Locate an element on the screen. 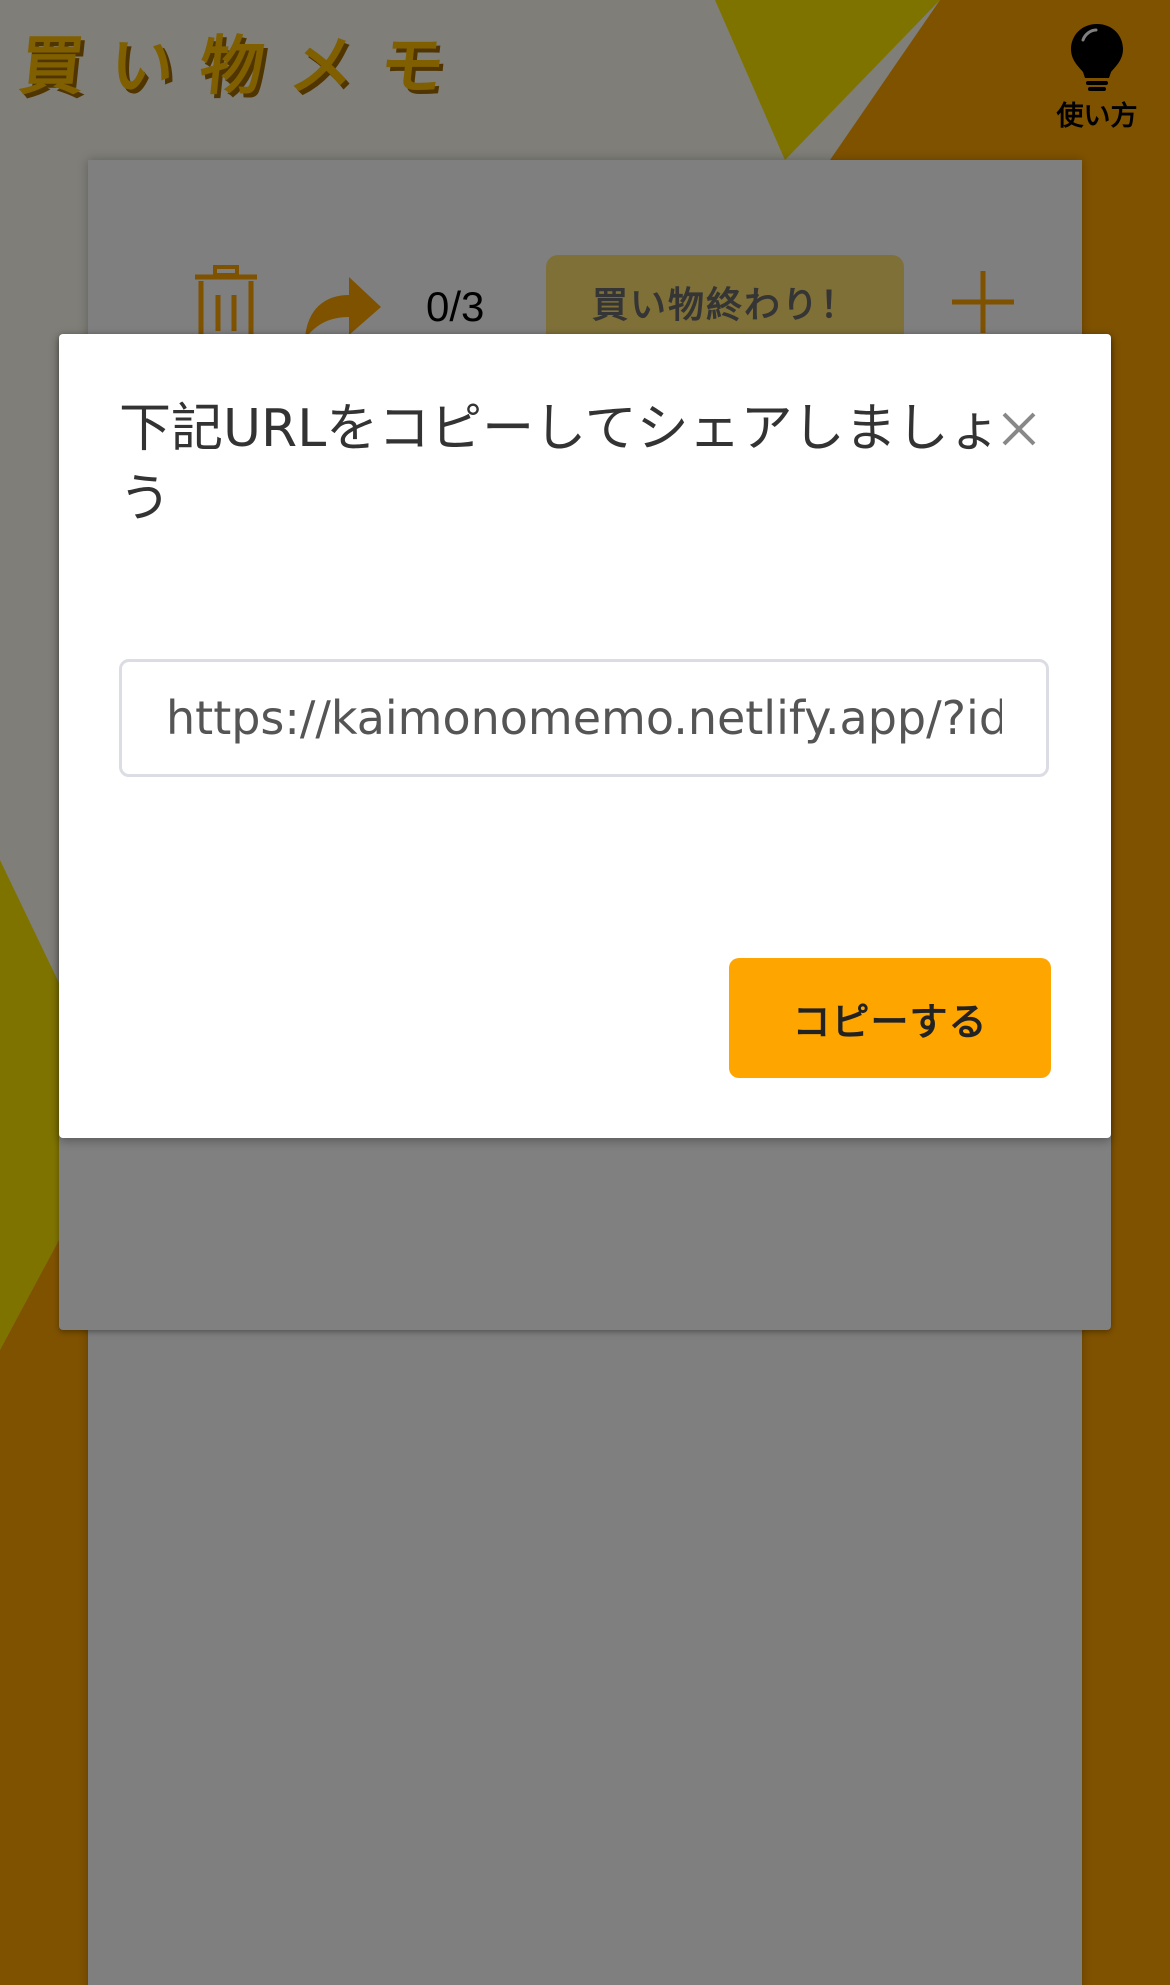  copy-button: コピーする is located at coordinates (890, 1018).